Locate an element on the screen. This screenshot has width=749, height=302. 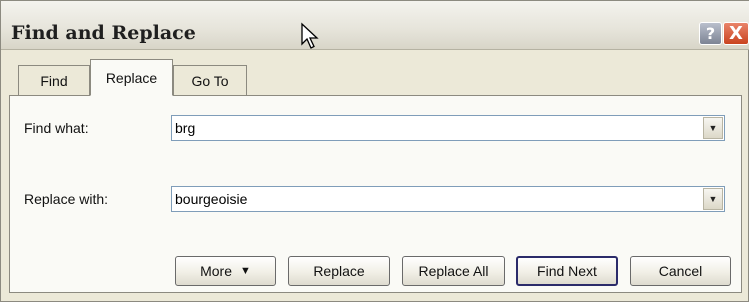
cancel-button-label: Cancel is located at coordinates (680, 271).